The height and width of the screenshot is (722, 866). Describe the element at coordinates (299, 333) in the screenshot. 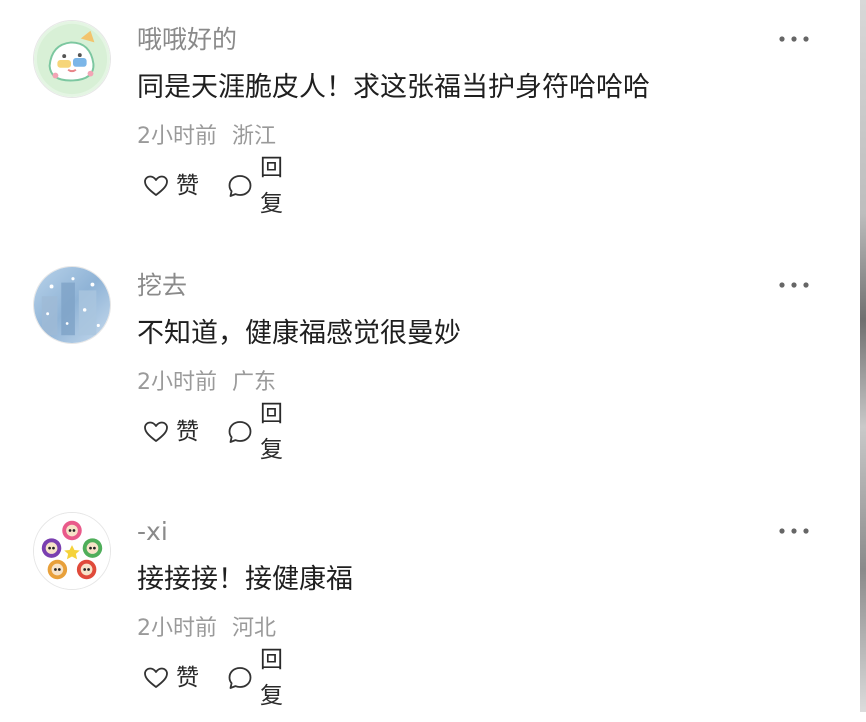

I see `comment-text: 不知道，健康福感觉很曼妙` at that location.